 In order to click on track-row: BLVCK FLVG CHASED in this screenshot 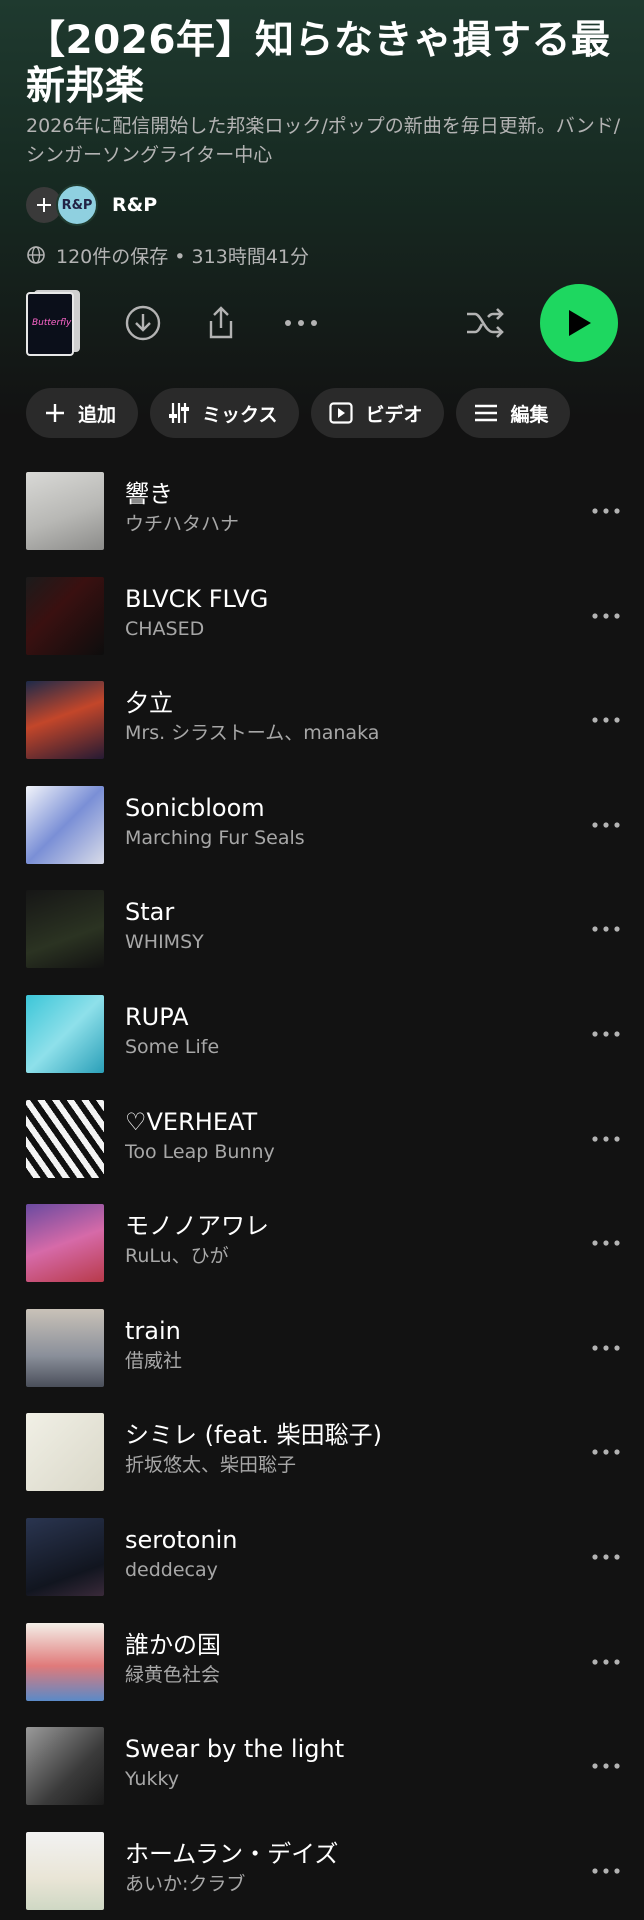, I will do `click(326, 629)`.